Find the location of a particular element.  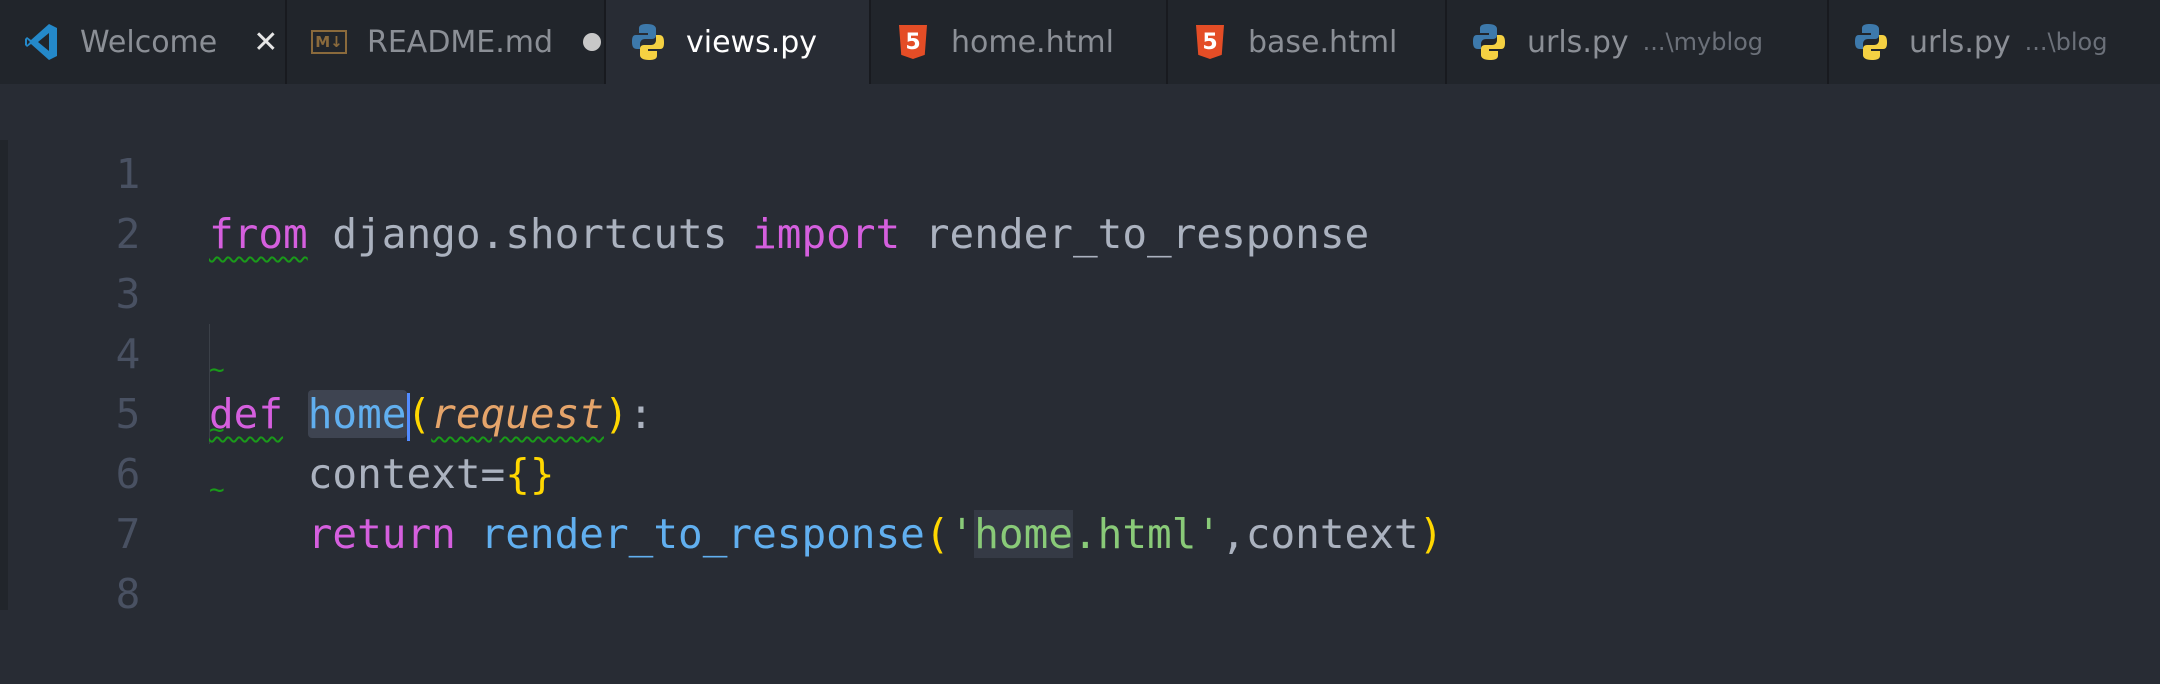

tab-label: README.md is located at coordinates (460, 42).